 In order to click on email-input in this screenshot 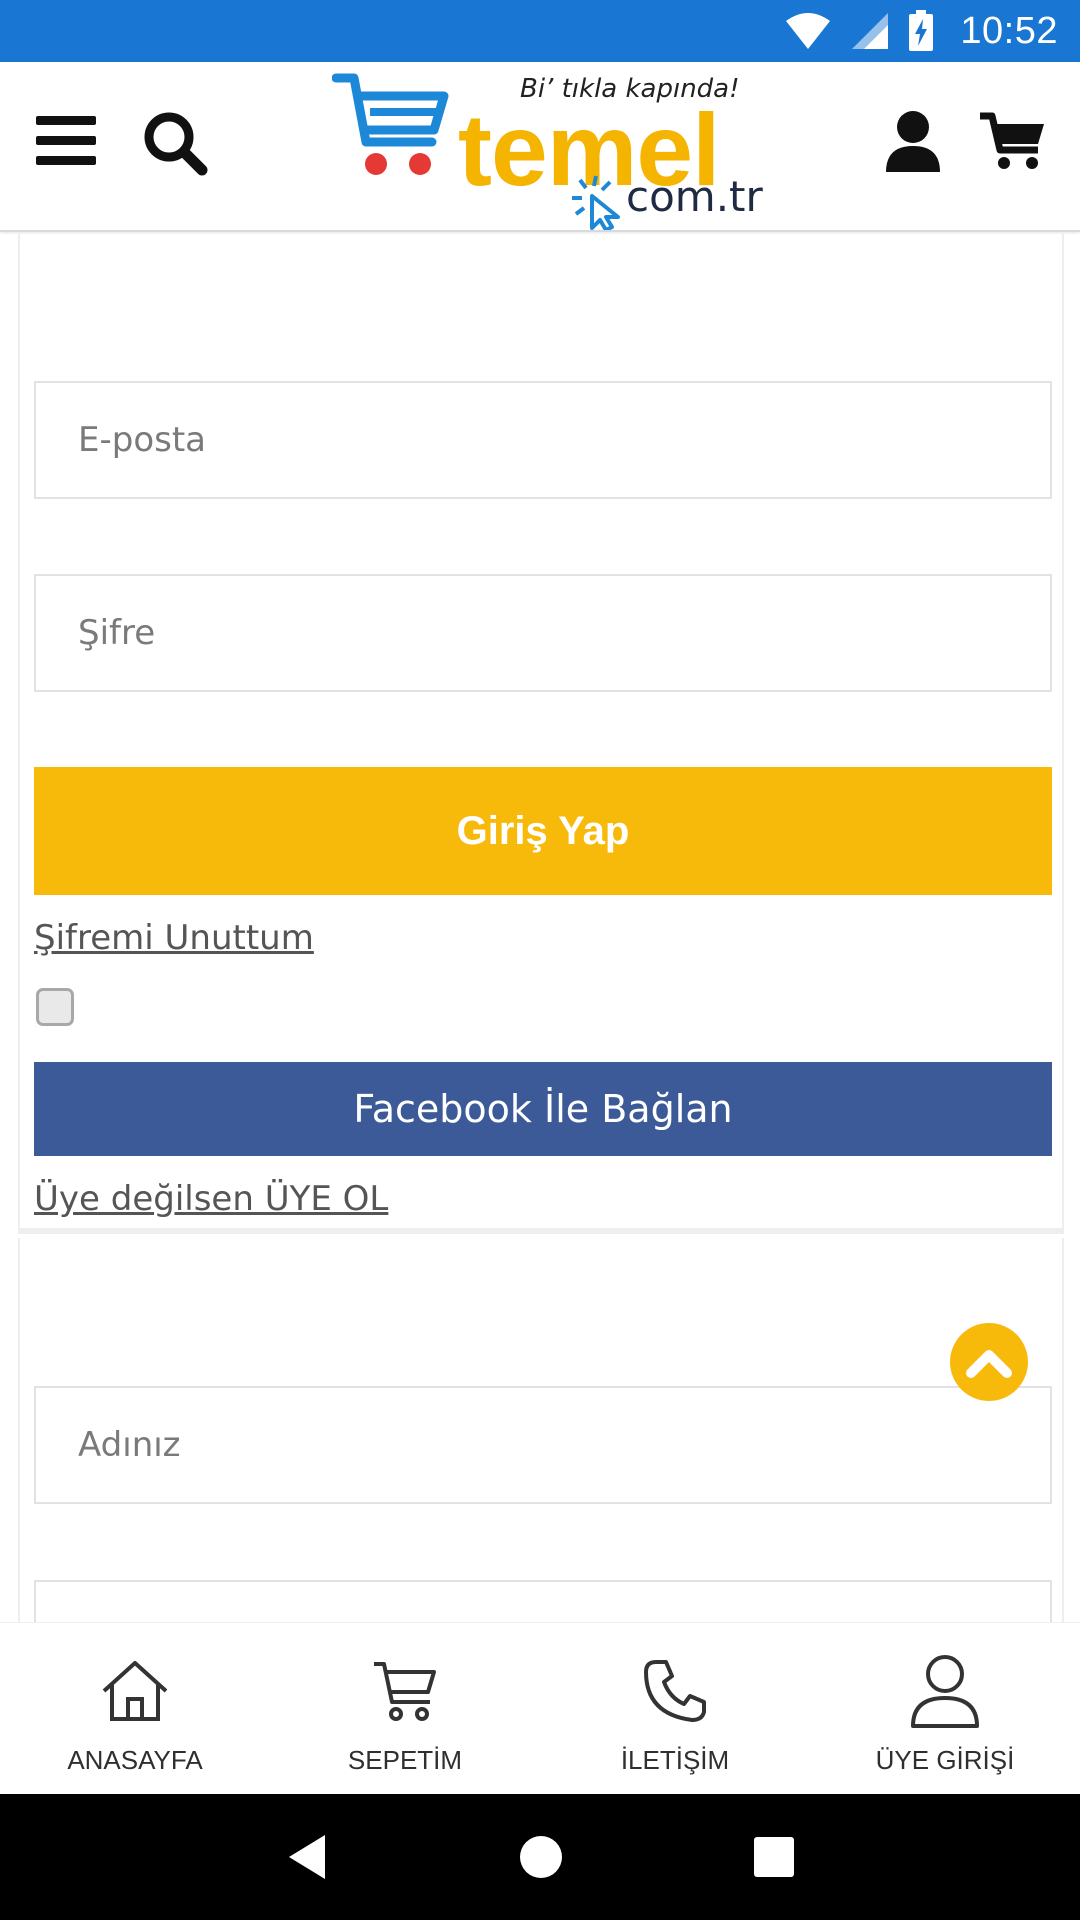, I will do `click(563, 440)`.